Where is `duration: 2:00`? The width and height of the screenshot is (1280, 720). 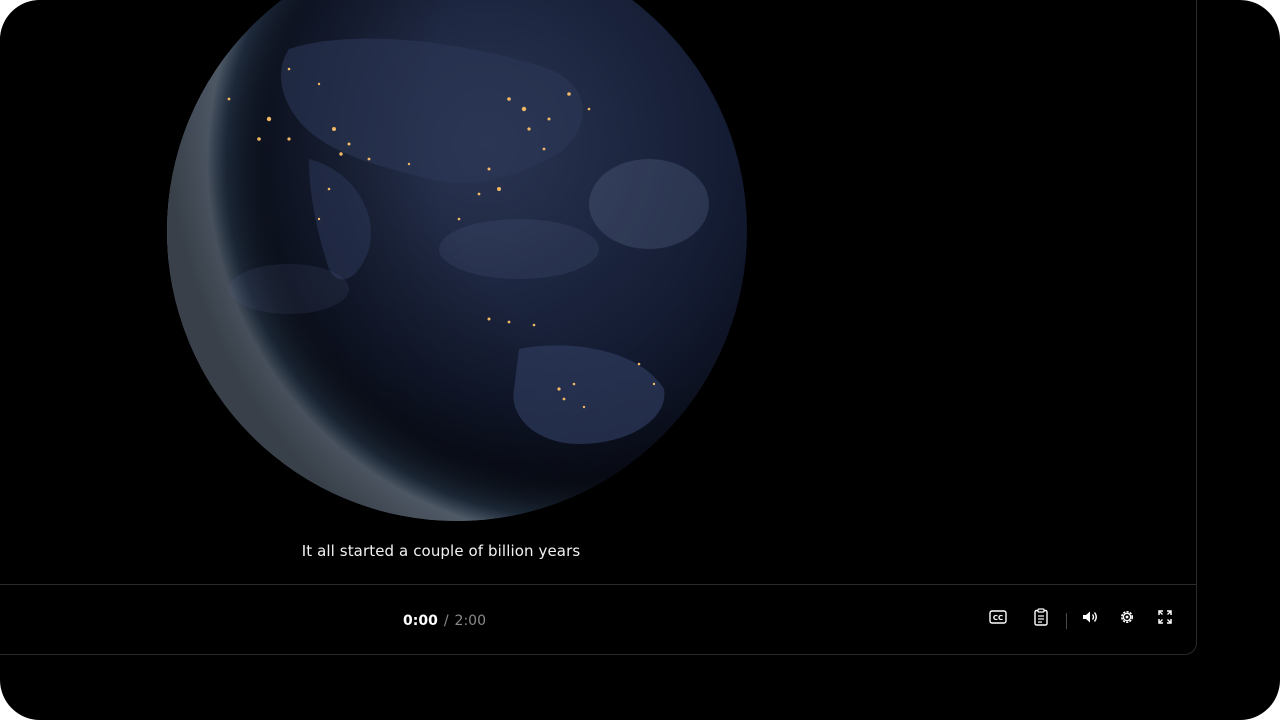 duration: 2:00 is located at coordinates (470, 621).